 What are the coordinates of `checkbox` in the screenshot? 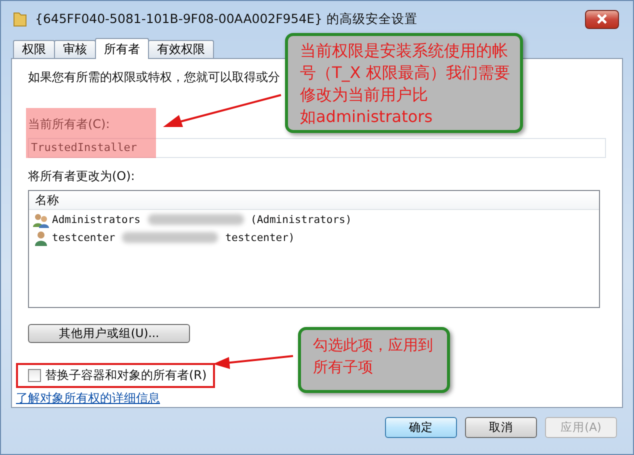 It's located at (34, 375).